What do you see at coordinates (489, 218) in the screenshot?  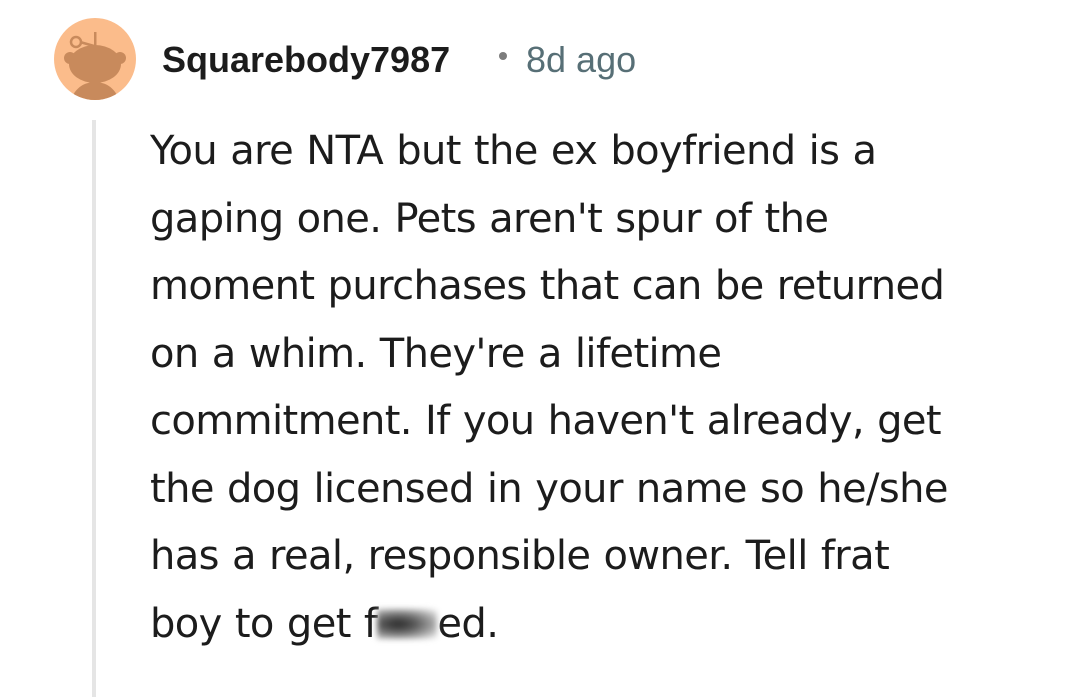 I see `comment-line: gaping one. Pets aren't spur of the` at bounding box center [489, 218].